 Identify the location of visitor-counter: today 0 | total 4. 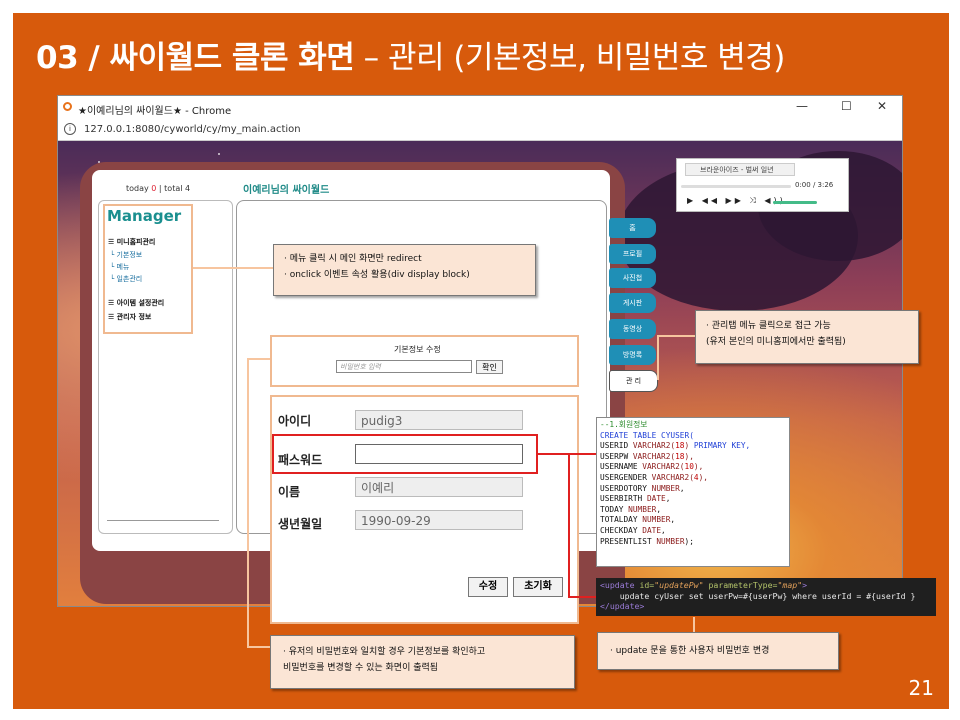
(158, 188).